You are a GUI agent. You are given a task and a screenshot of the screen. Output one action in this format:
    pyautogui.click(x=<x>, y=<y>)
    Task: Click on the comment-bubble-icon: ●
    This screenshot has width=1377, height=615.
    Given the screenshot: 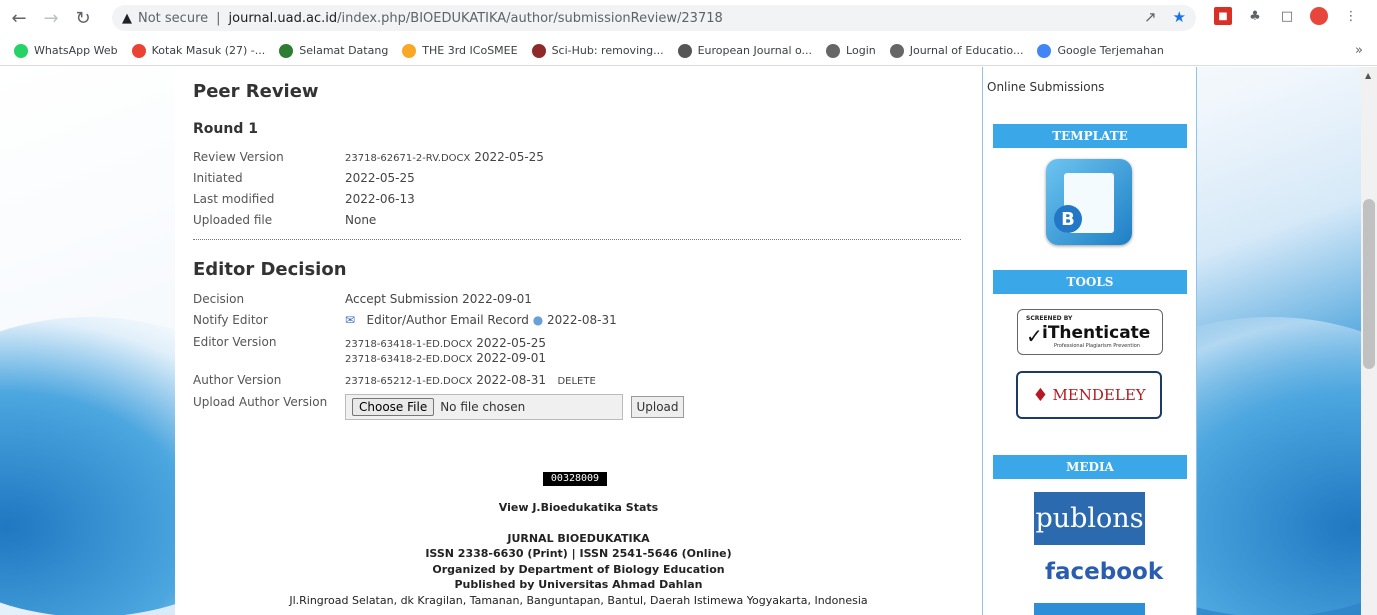 What is the action you would take?
    pyautogui.click(x=538, y=320)
    